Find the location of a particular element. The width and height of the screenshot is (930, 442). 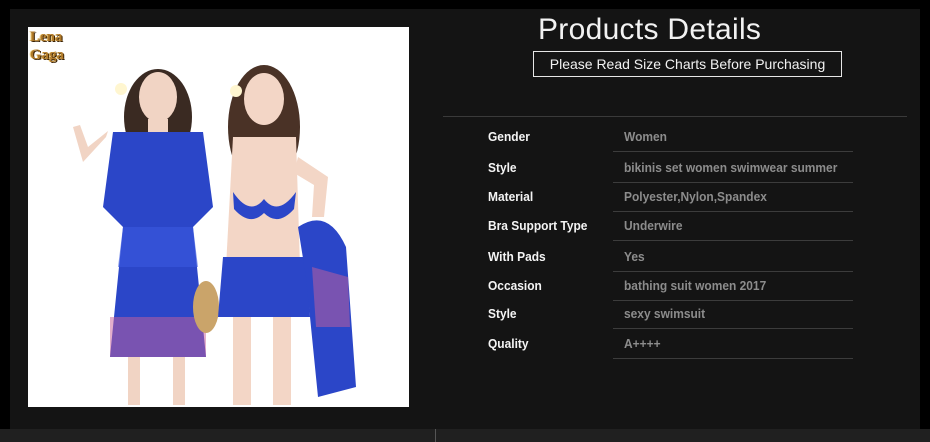

spec-value: Women is located at coordinates (645, 136).